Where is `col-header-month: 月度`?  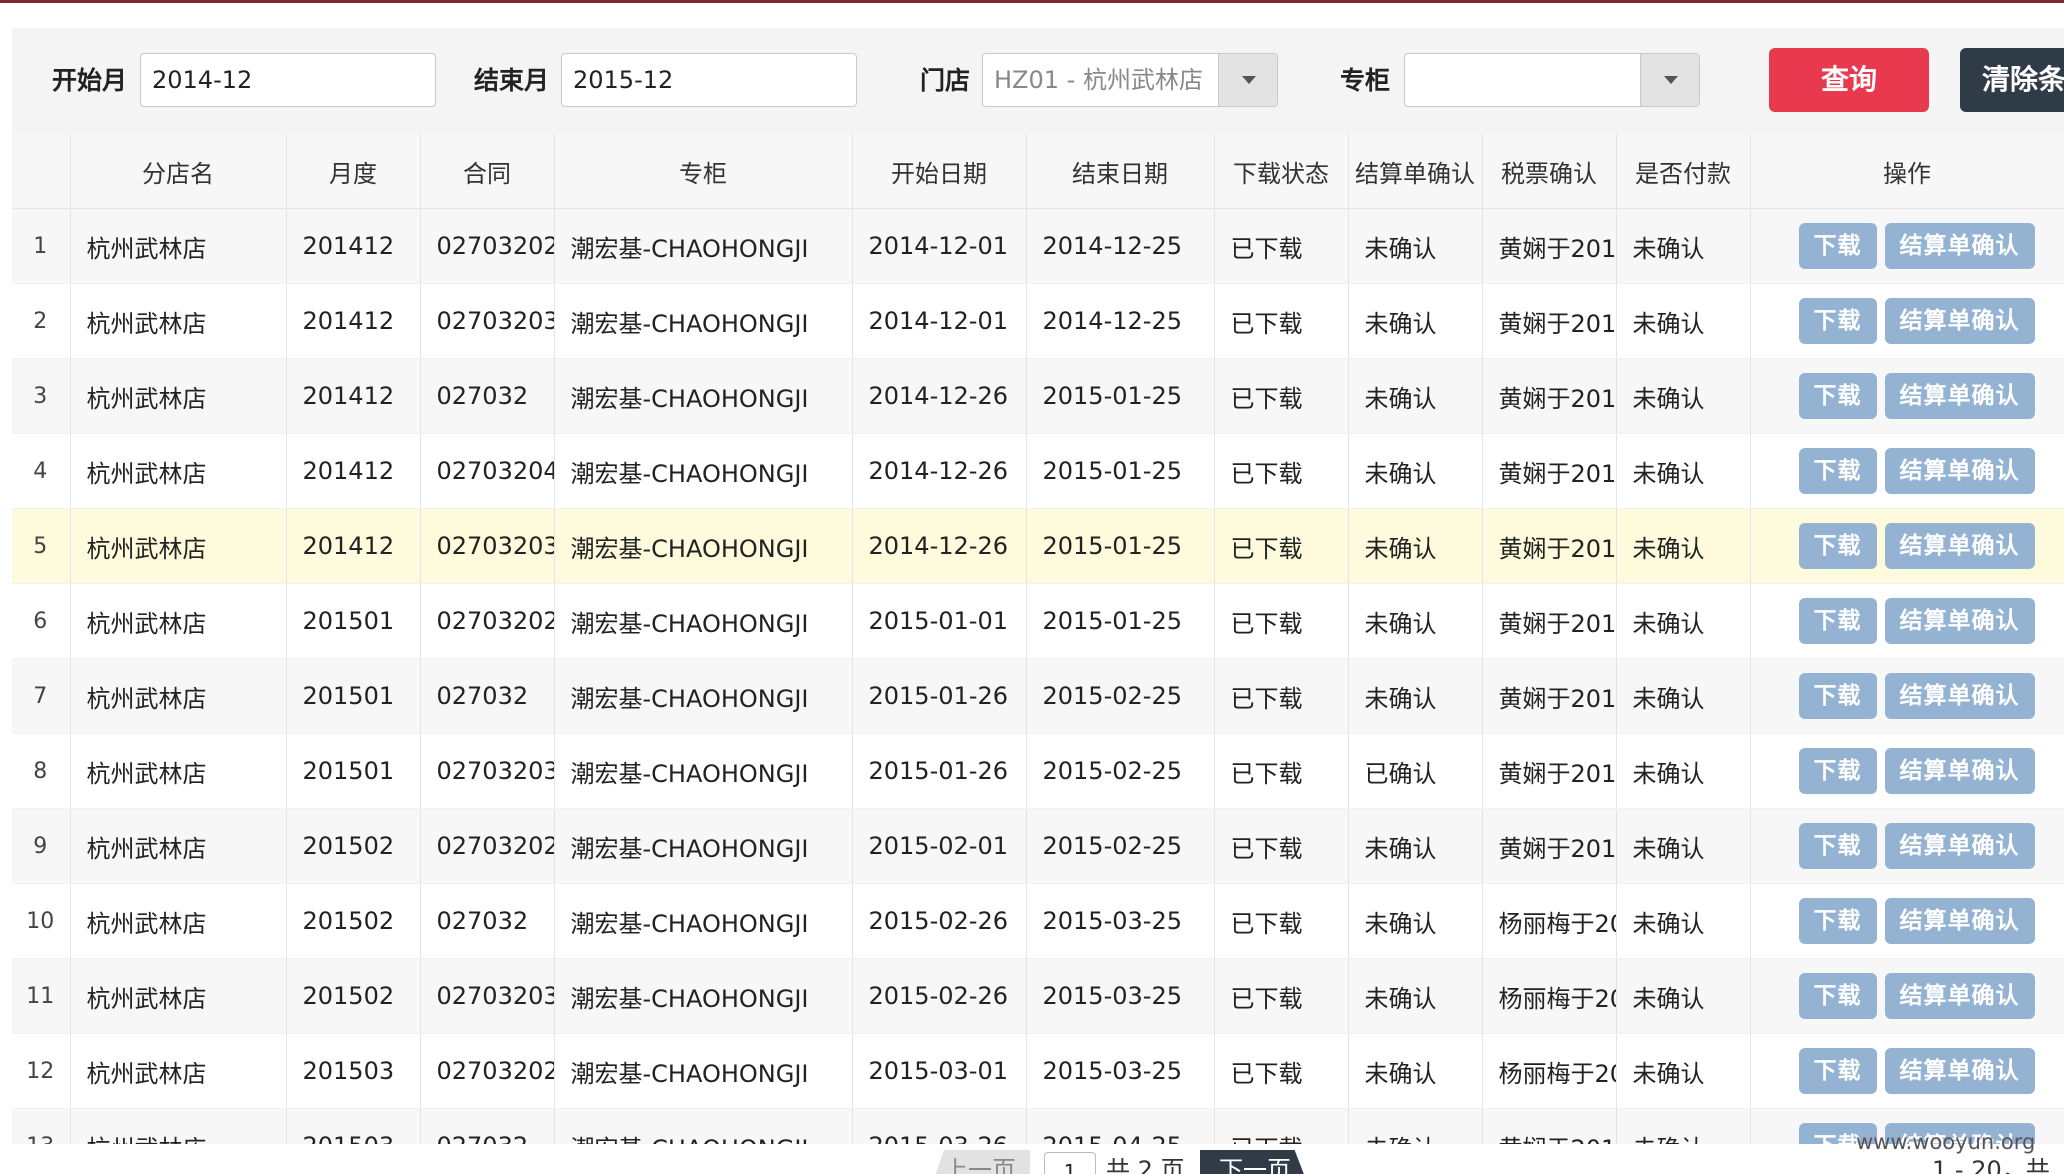
col-header-month: 月度 is located at coordinates (353, 171).